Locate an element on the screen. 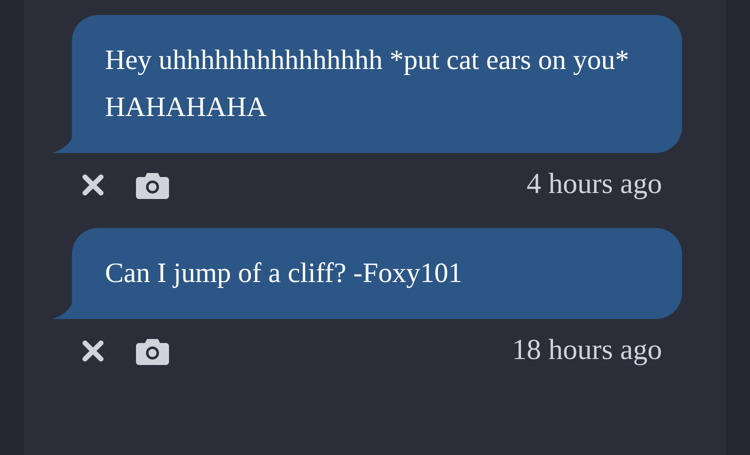 This screenshot has width=750, height=455. timestamp: 4 hours ago is located at coordinates (594, 184).